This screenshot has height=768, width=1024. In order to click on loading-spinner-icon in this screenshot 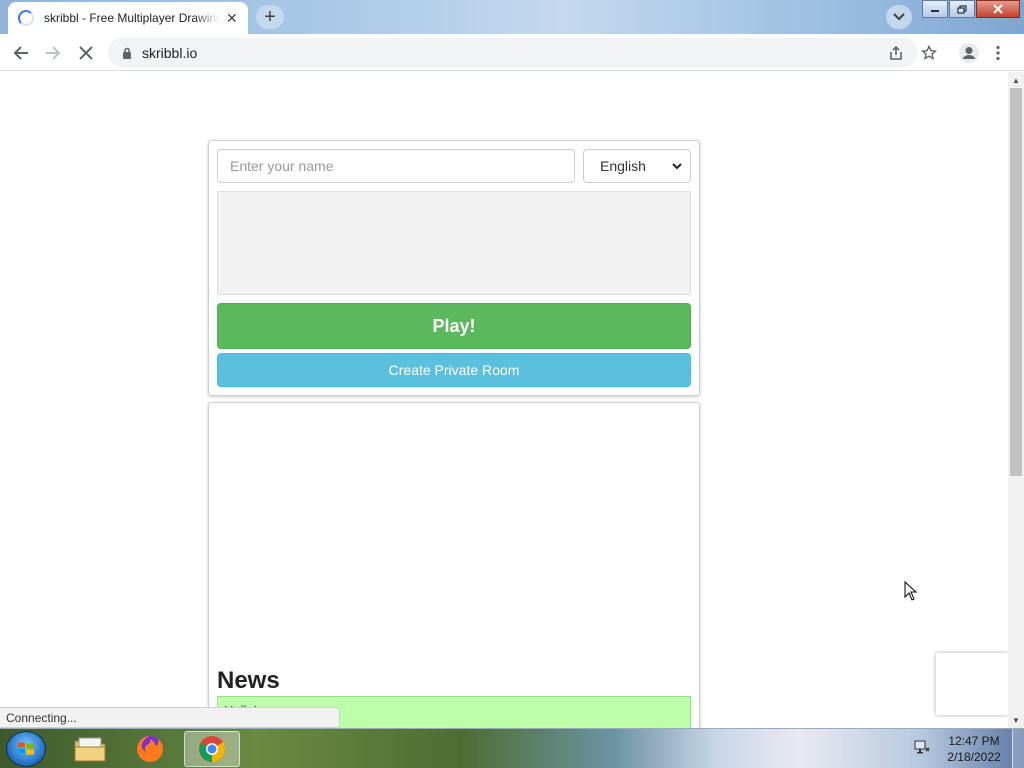, I will do `click(26, 18)`.